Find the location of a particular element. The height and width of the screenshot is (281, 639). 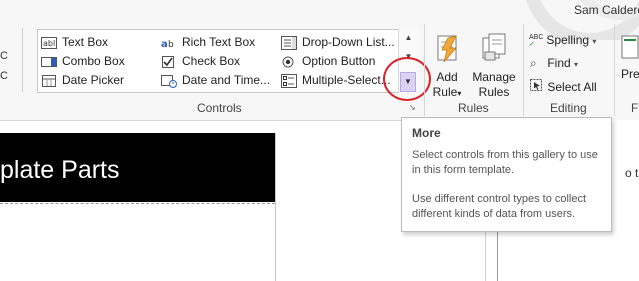

svg-text: abl is located at coordinates (49, 43).